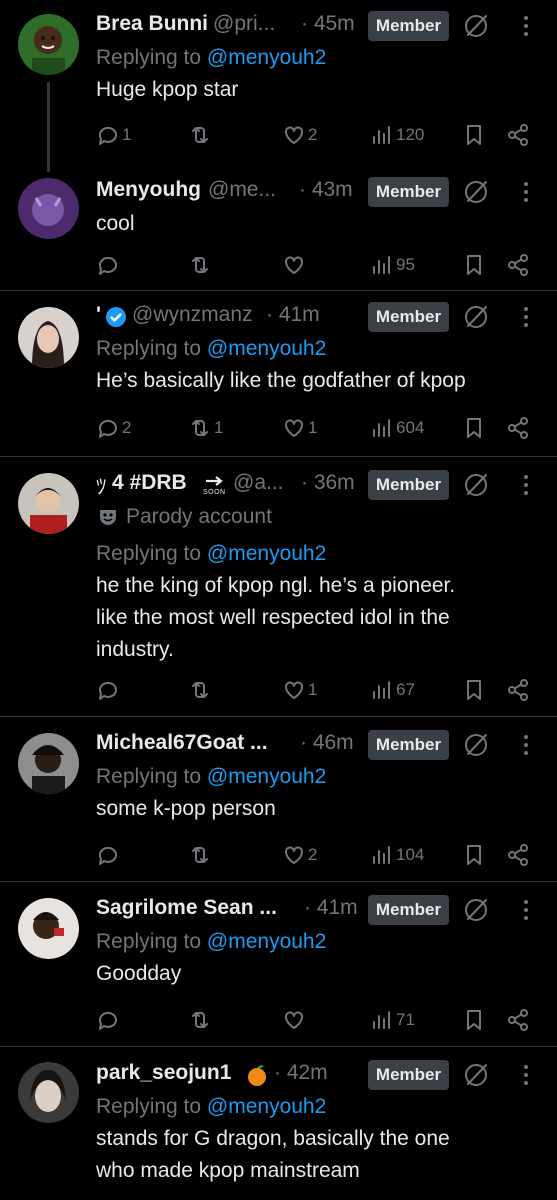 This screenshot has width=557, height=1200. What do you see at coordinates (301, 1073) in the screenshot?
I see `post-time: · 42m` at bounding box center [301, 1073].